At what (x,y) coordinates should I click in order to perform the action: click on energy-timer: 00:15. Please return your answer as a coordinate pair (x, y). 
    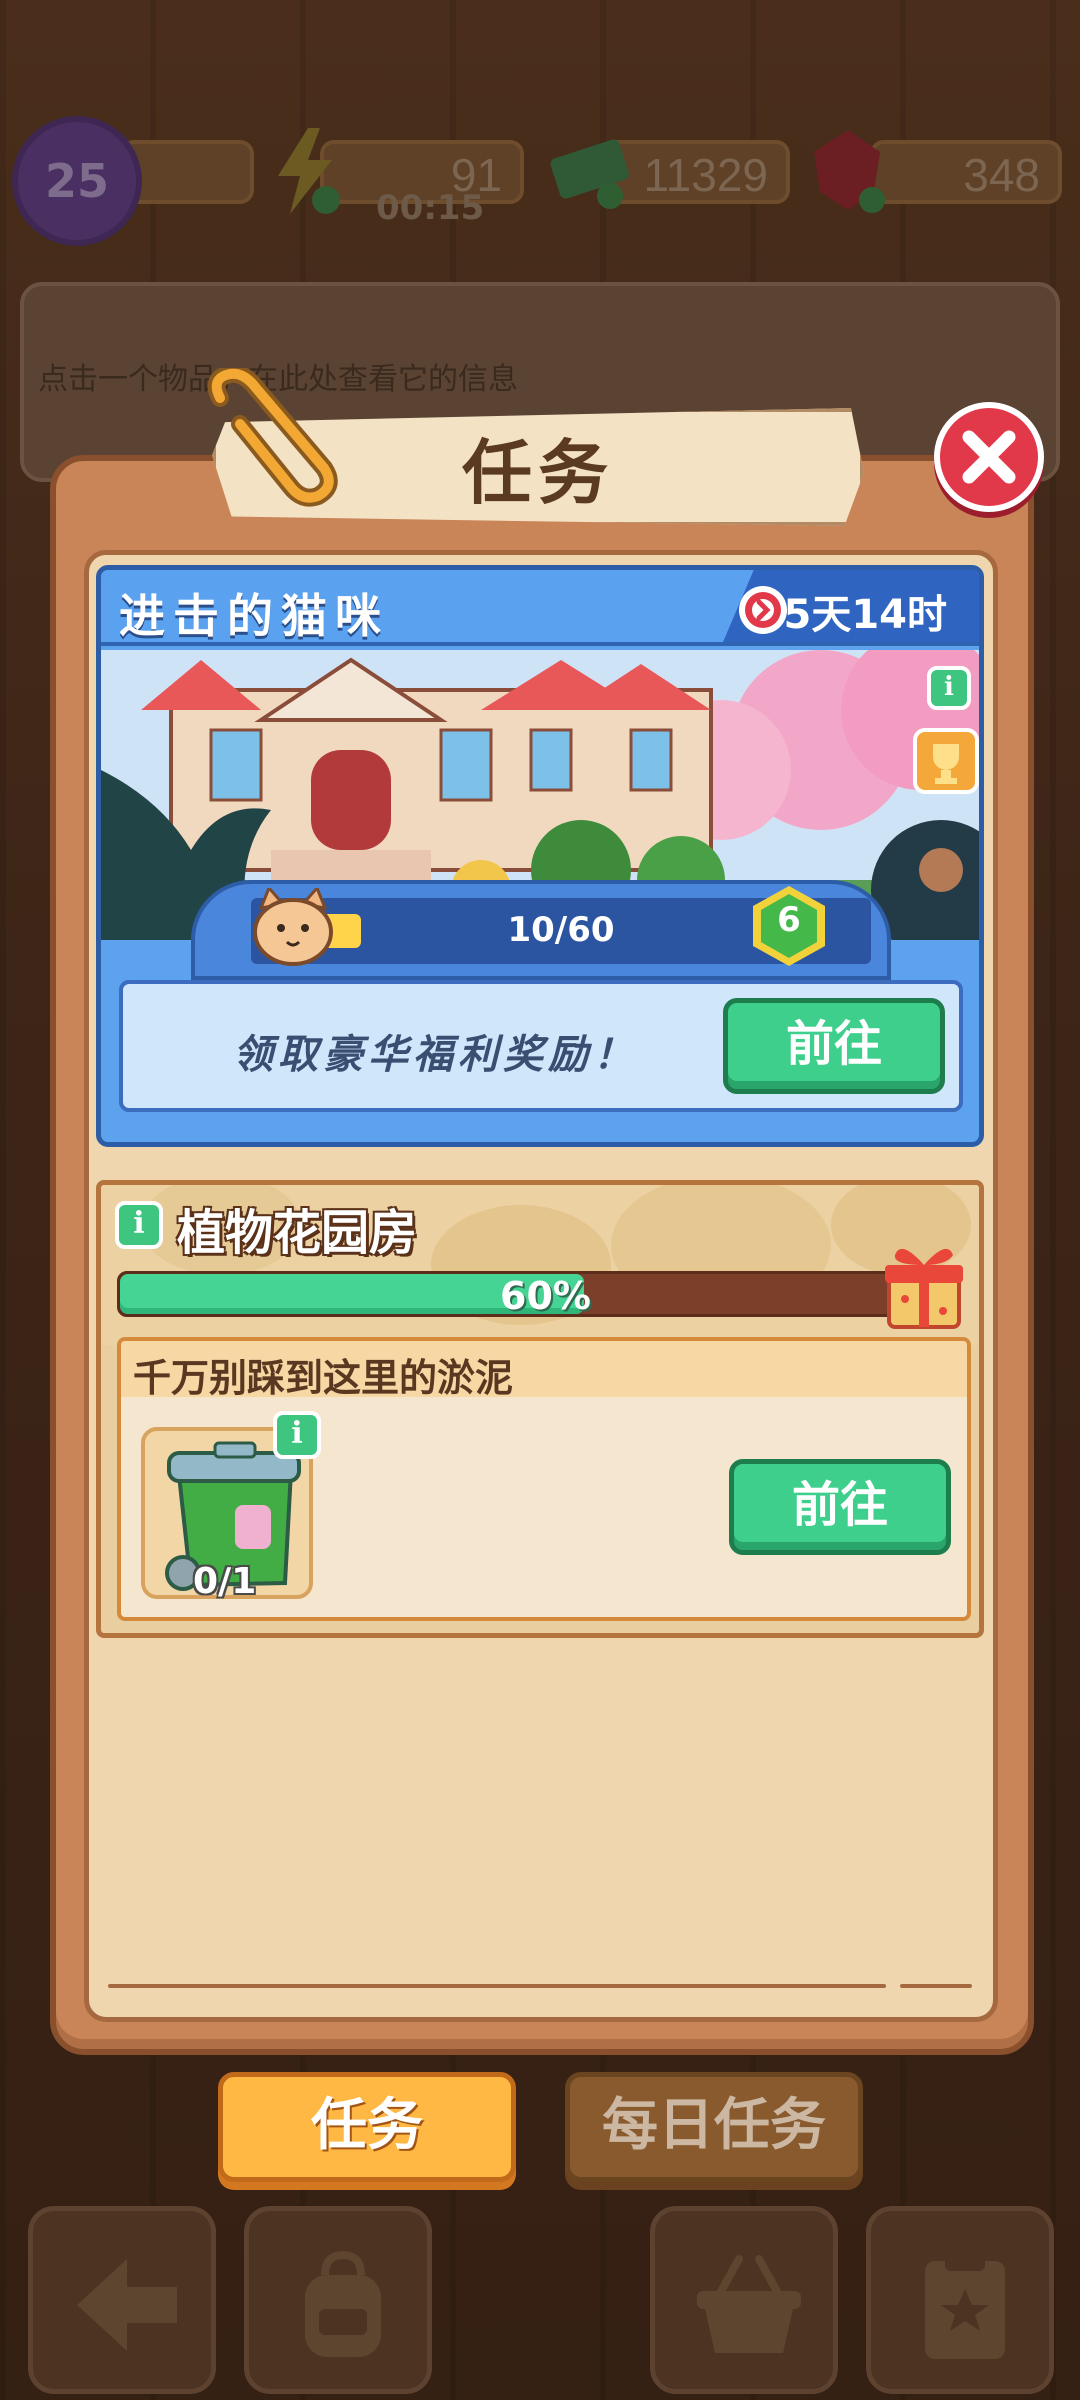
    Looking at the image, I should click on (430, 208).